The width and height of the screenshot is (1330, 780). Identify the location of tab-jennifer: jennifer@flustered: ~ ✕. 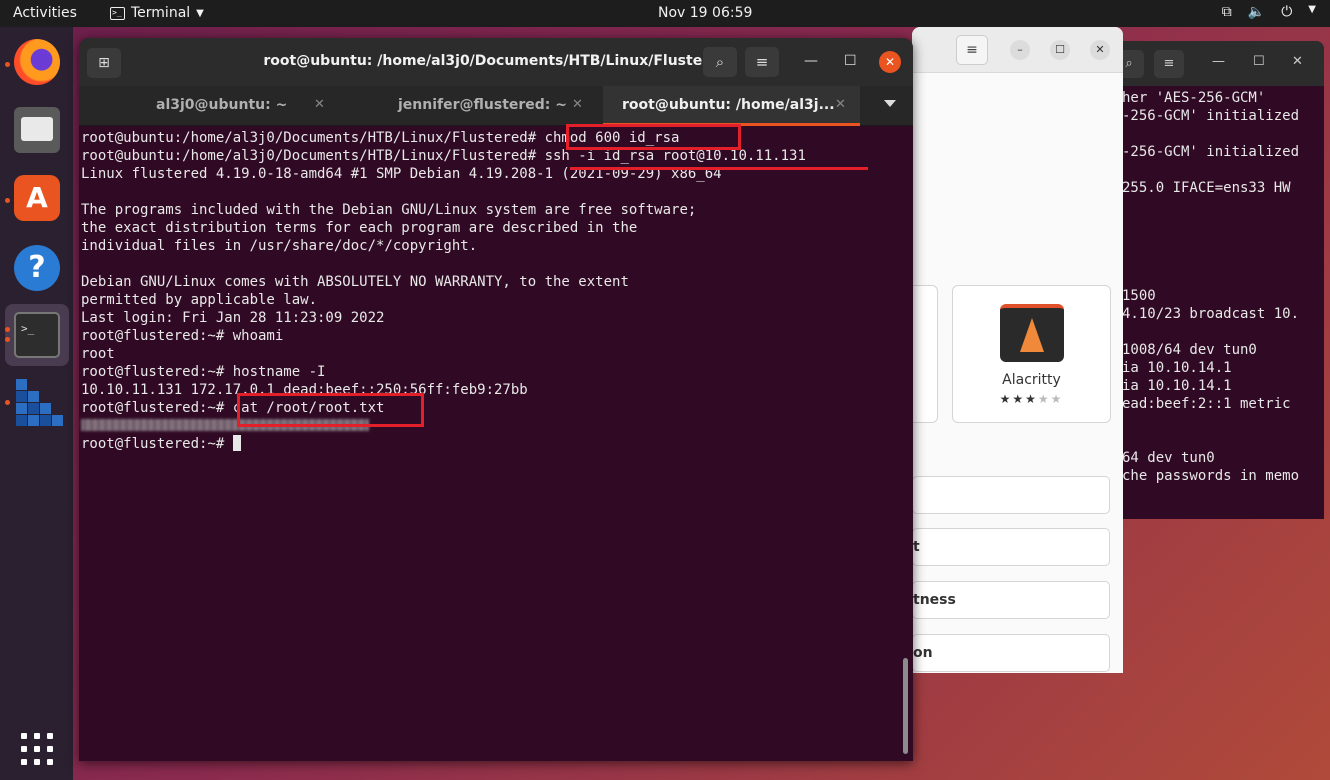
(472, 106).